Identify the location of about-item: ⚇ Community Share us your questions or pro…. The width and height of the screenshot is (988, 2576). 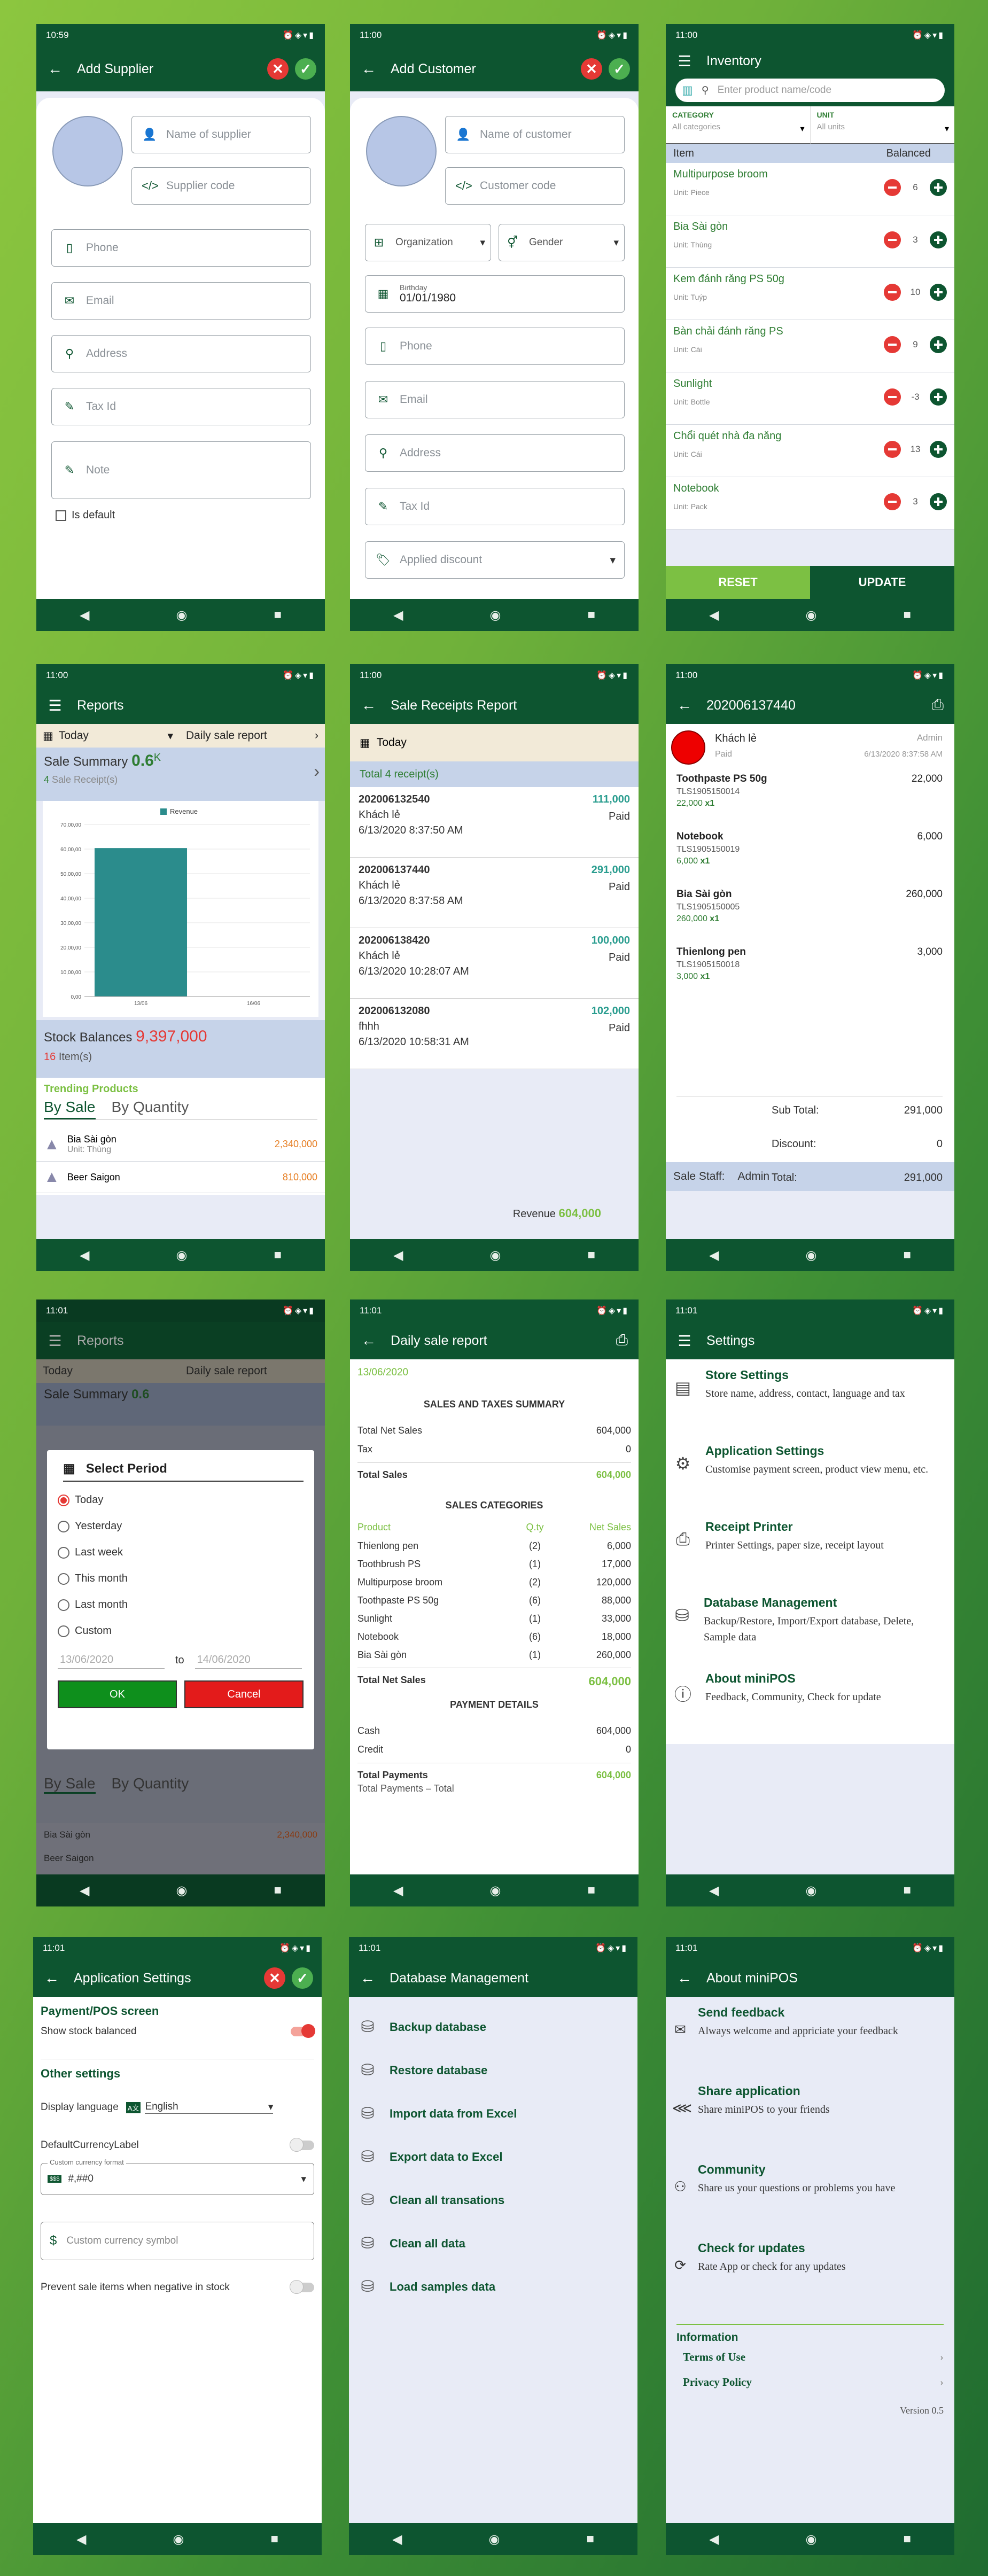
(810, 2198).